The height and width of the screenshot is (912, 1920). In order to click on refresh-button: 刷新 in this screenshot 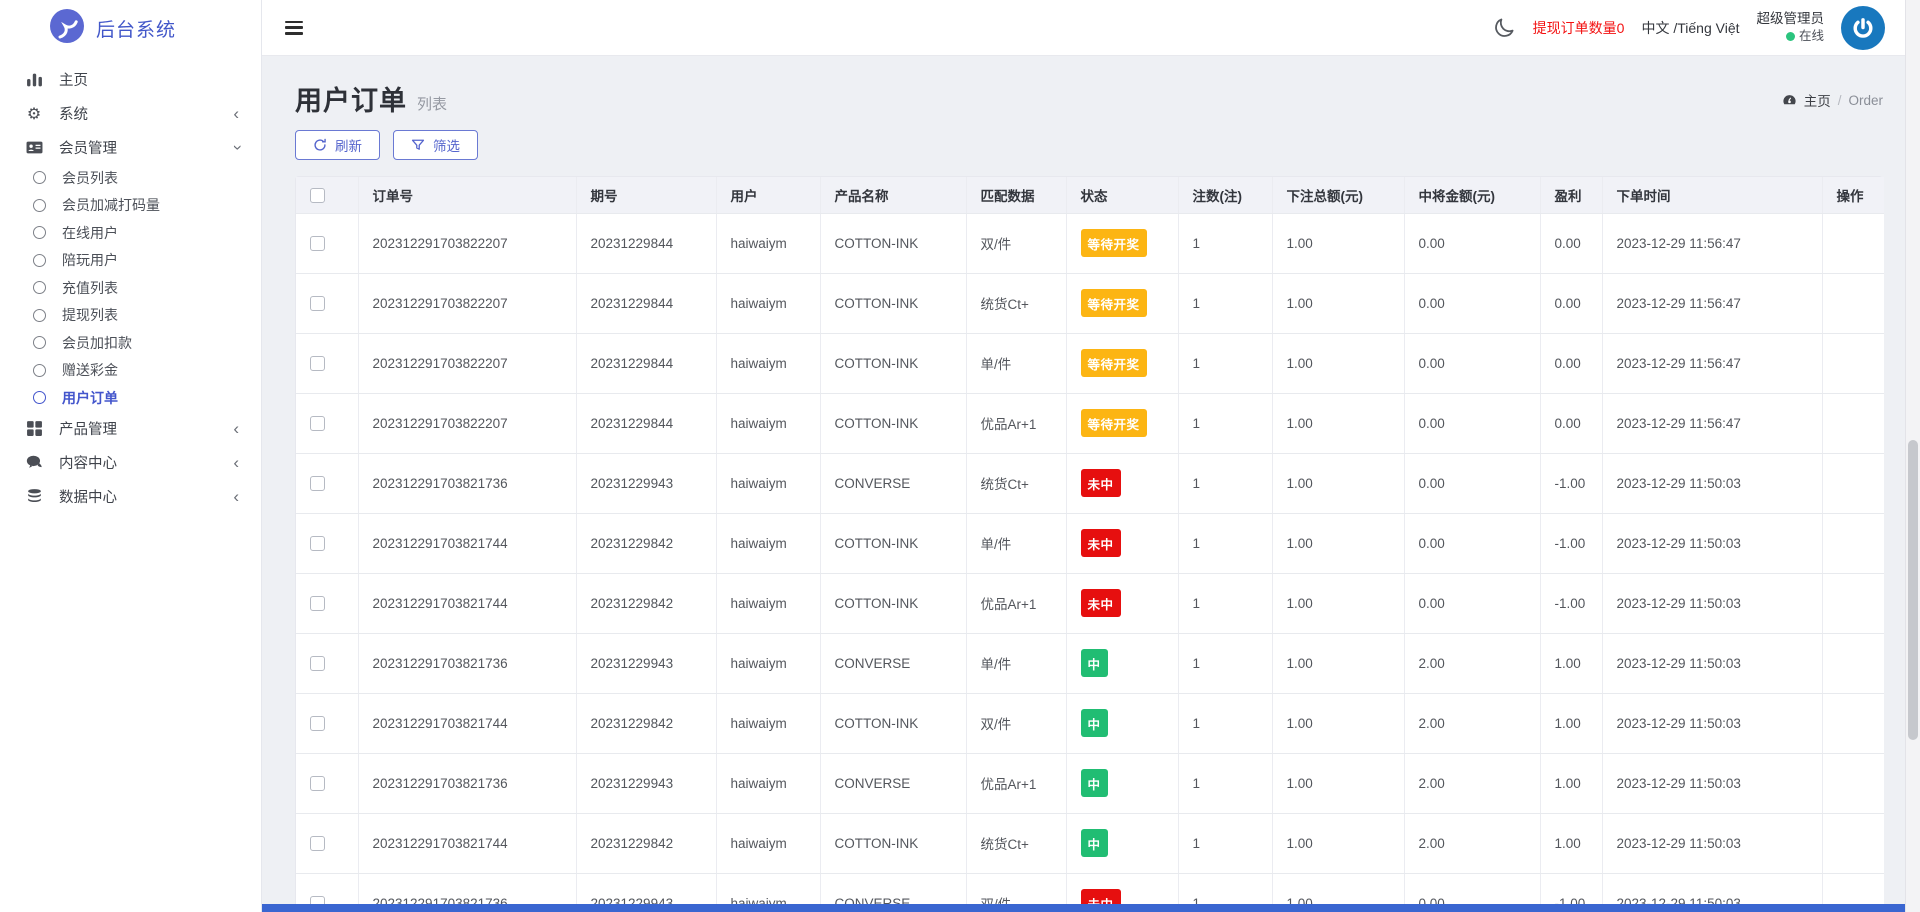, I will do `click(337, 145)`.